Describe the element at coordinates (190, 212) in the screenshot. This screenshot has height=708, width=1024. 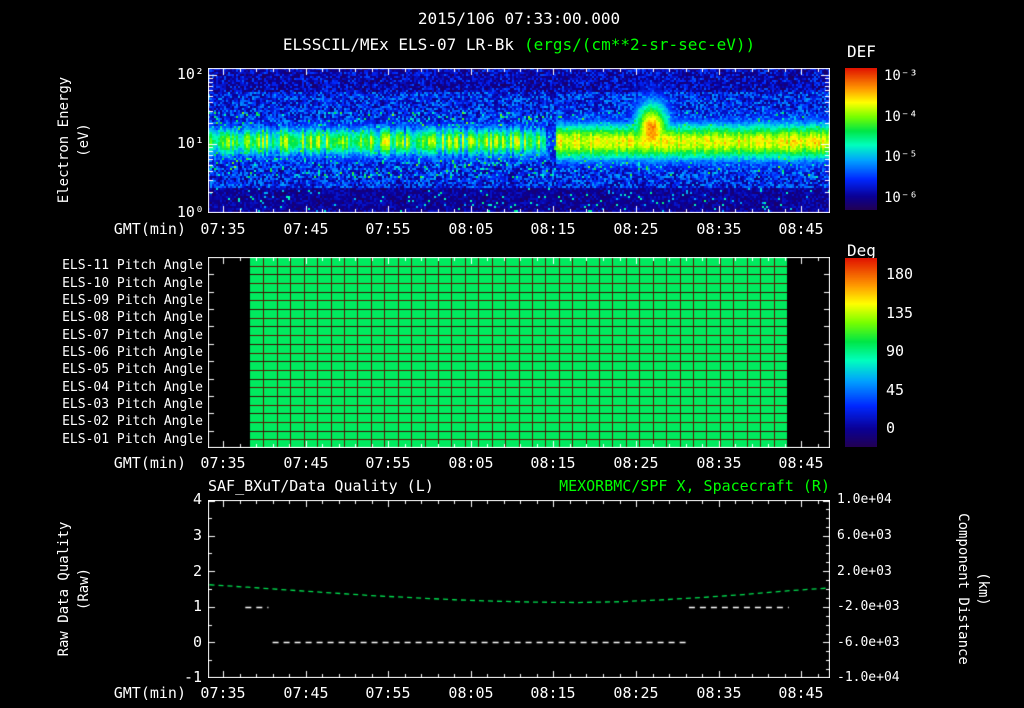
I see `energy-tick-label: 10⁰` at that location.